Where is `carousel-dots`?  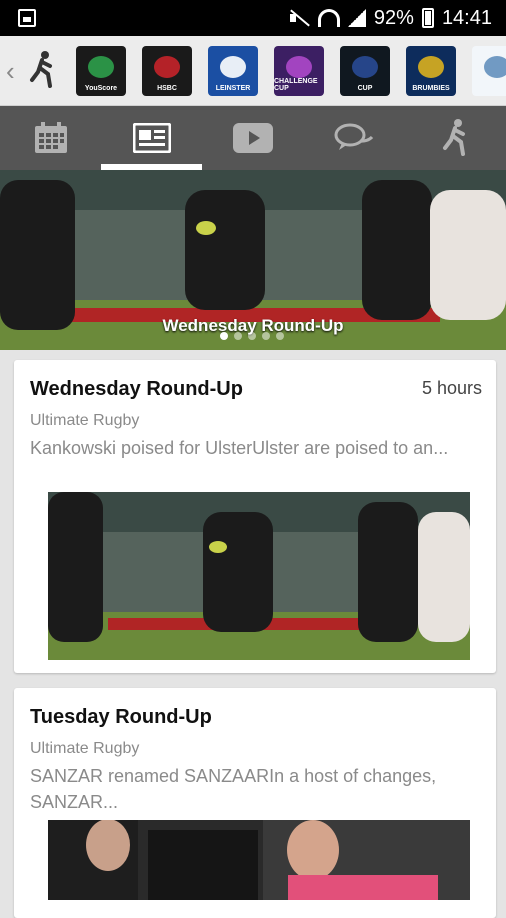 carousel-dots is located at coordinates (252, 336).